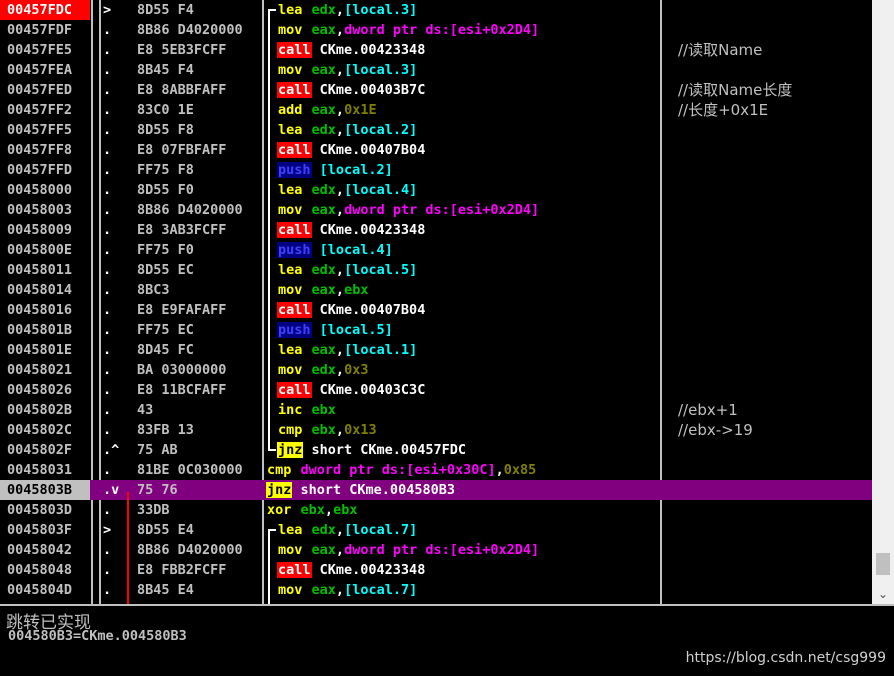  Describe the element at coordinates (45, 350) in the screenshot. I see `address-cell: 0045801E` at that location.